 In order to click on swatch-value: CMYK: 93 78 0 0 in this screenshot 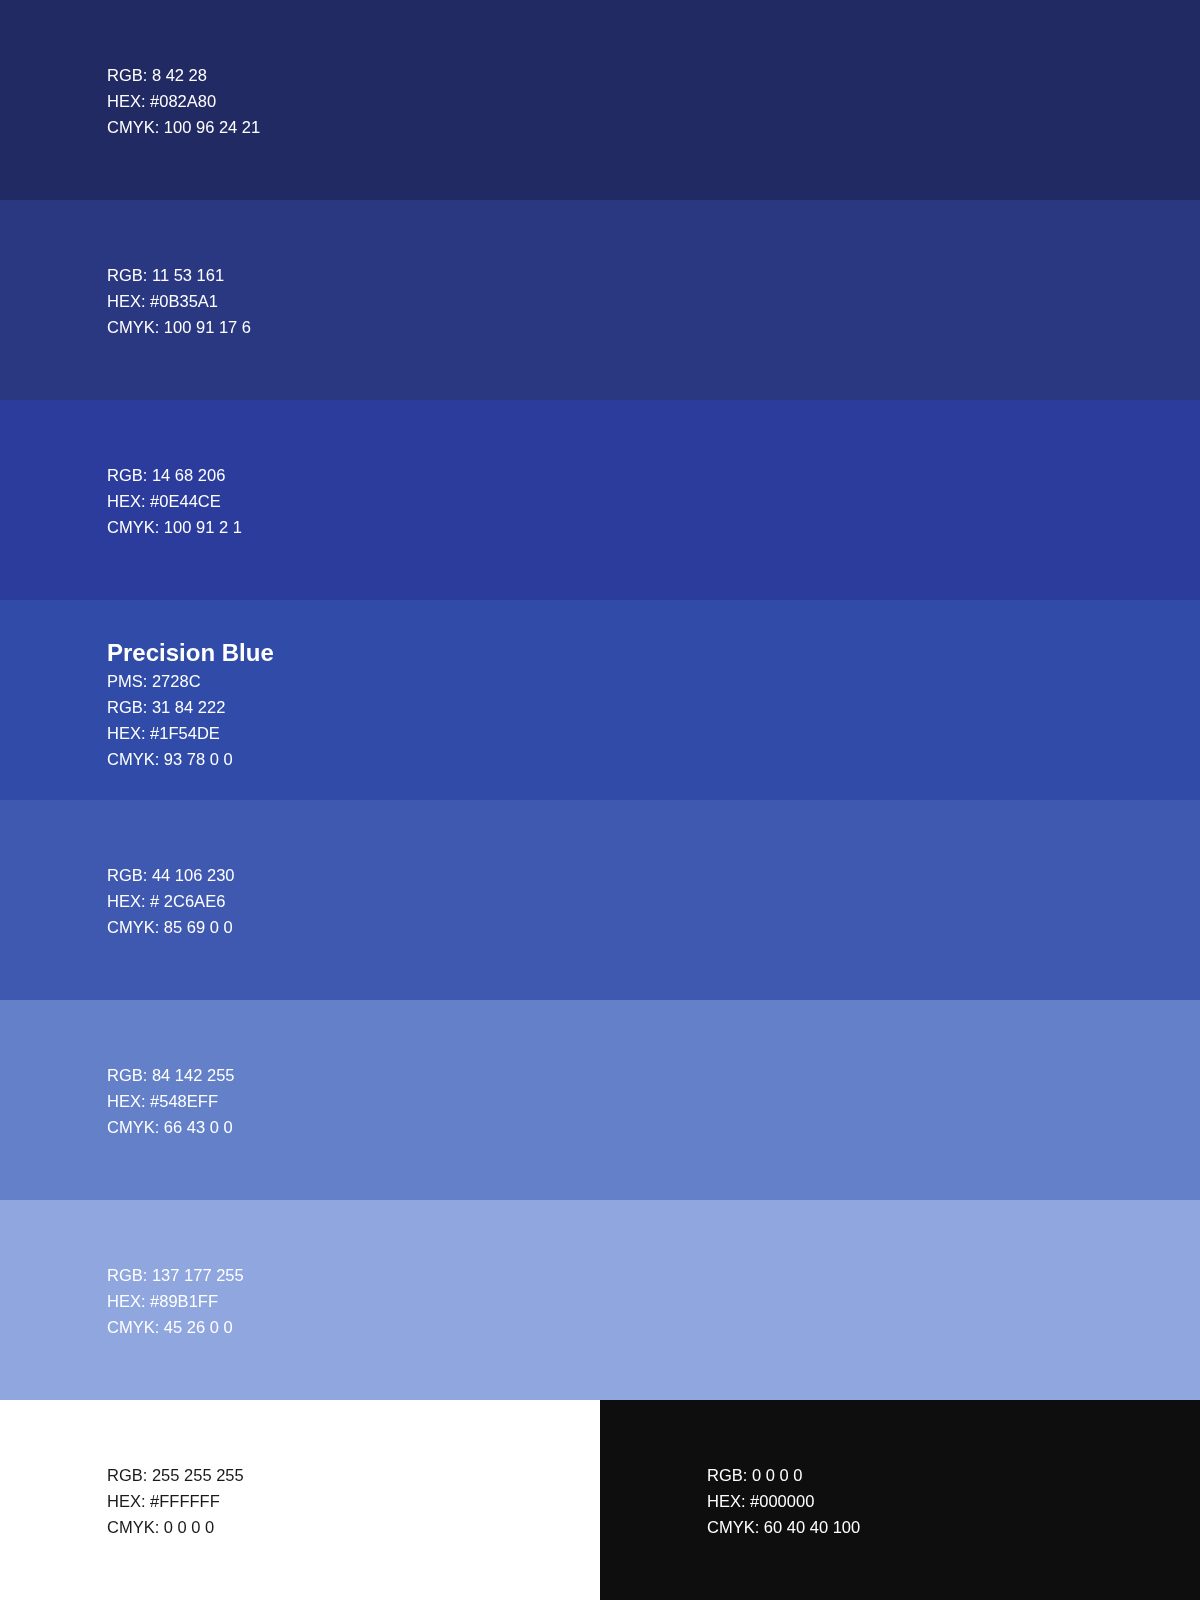, I will do `click(170, 759)`.